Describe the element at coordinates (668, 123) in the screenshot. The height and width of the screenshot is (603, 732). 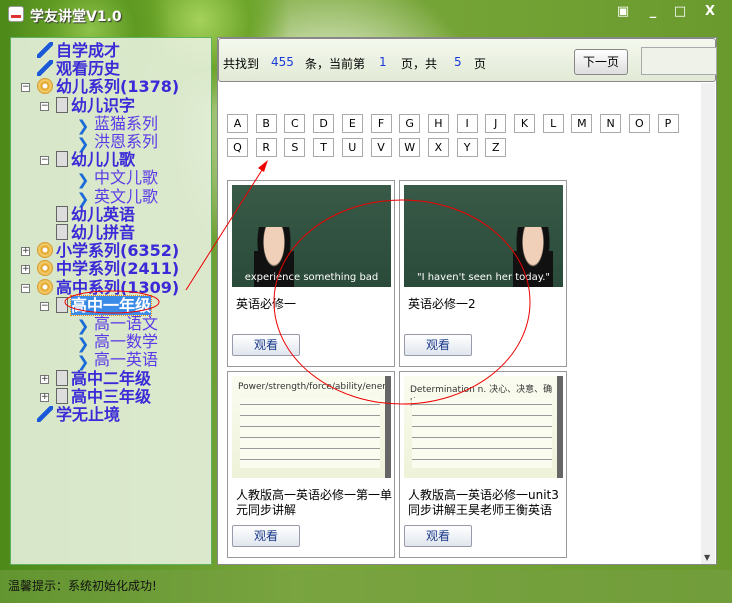
I see `letter-p-button: P` at that location.